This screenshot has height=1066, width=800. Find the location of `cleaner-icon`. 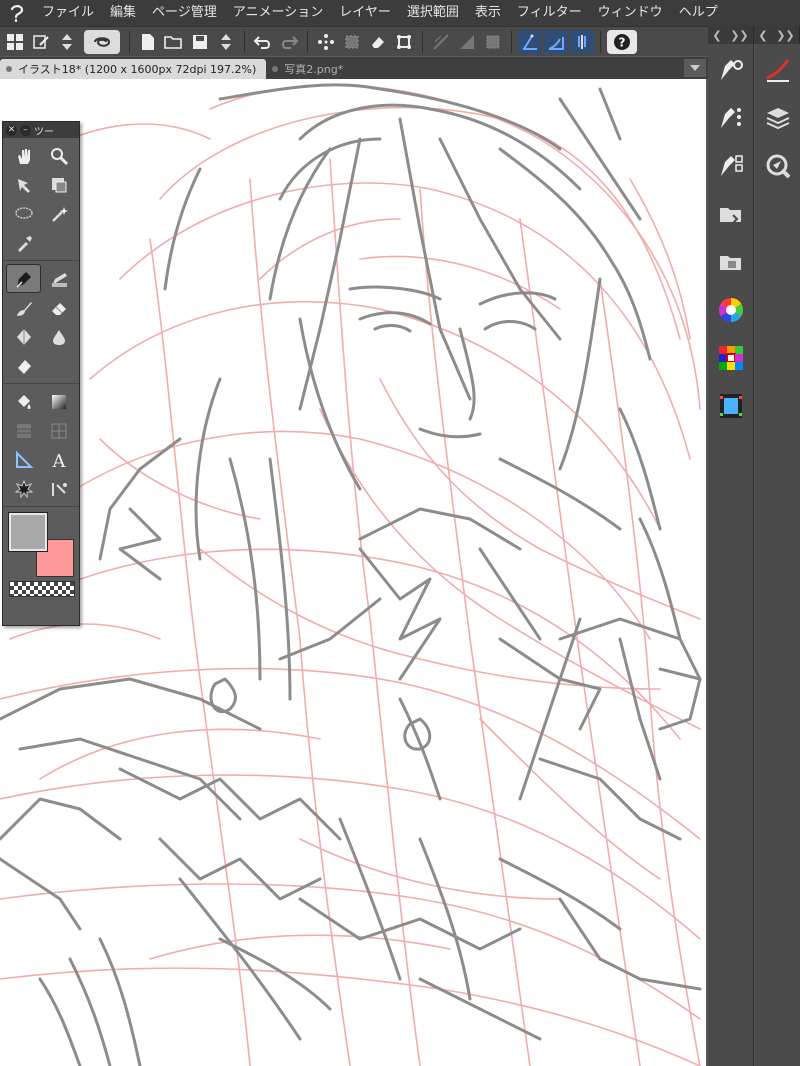

cleaner-icon is located at coordinates (23, 365).